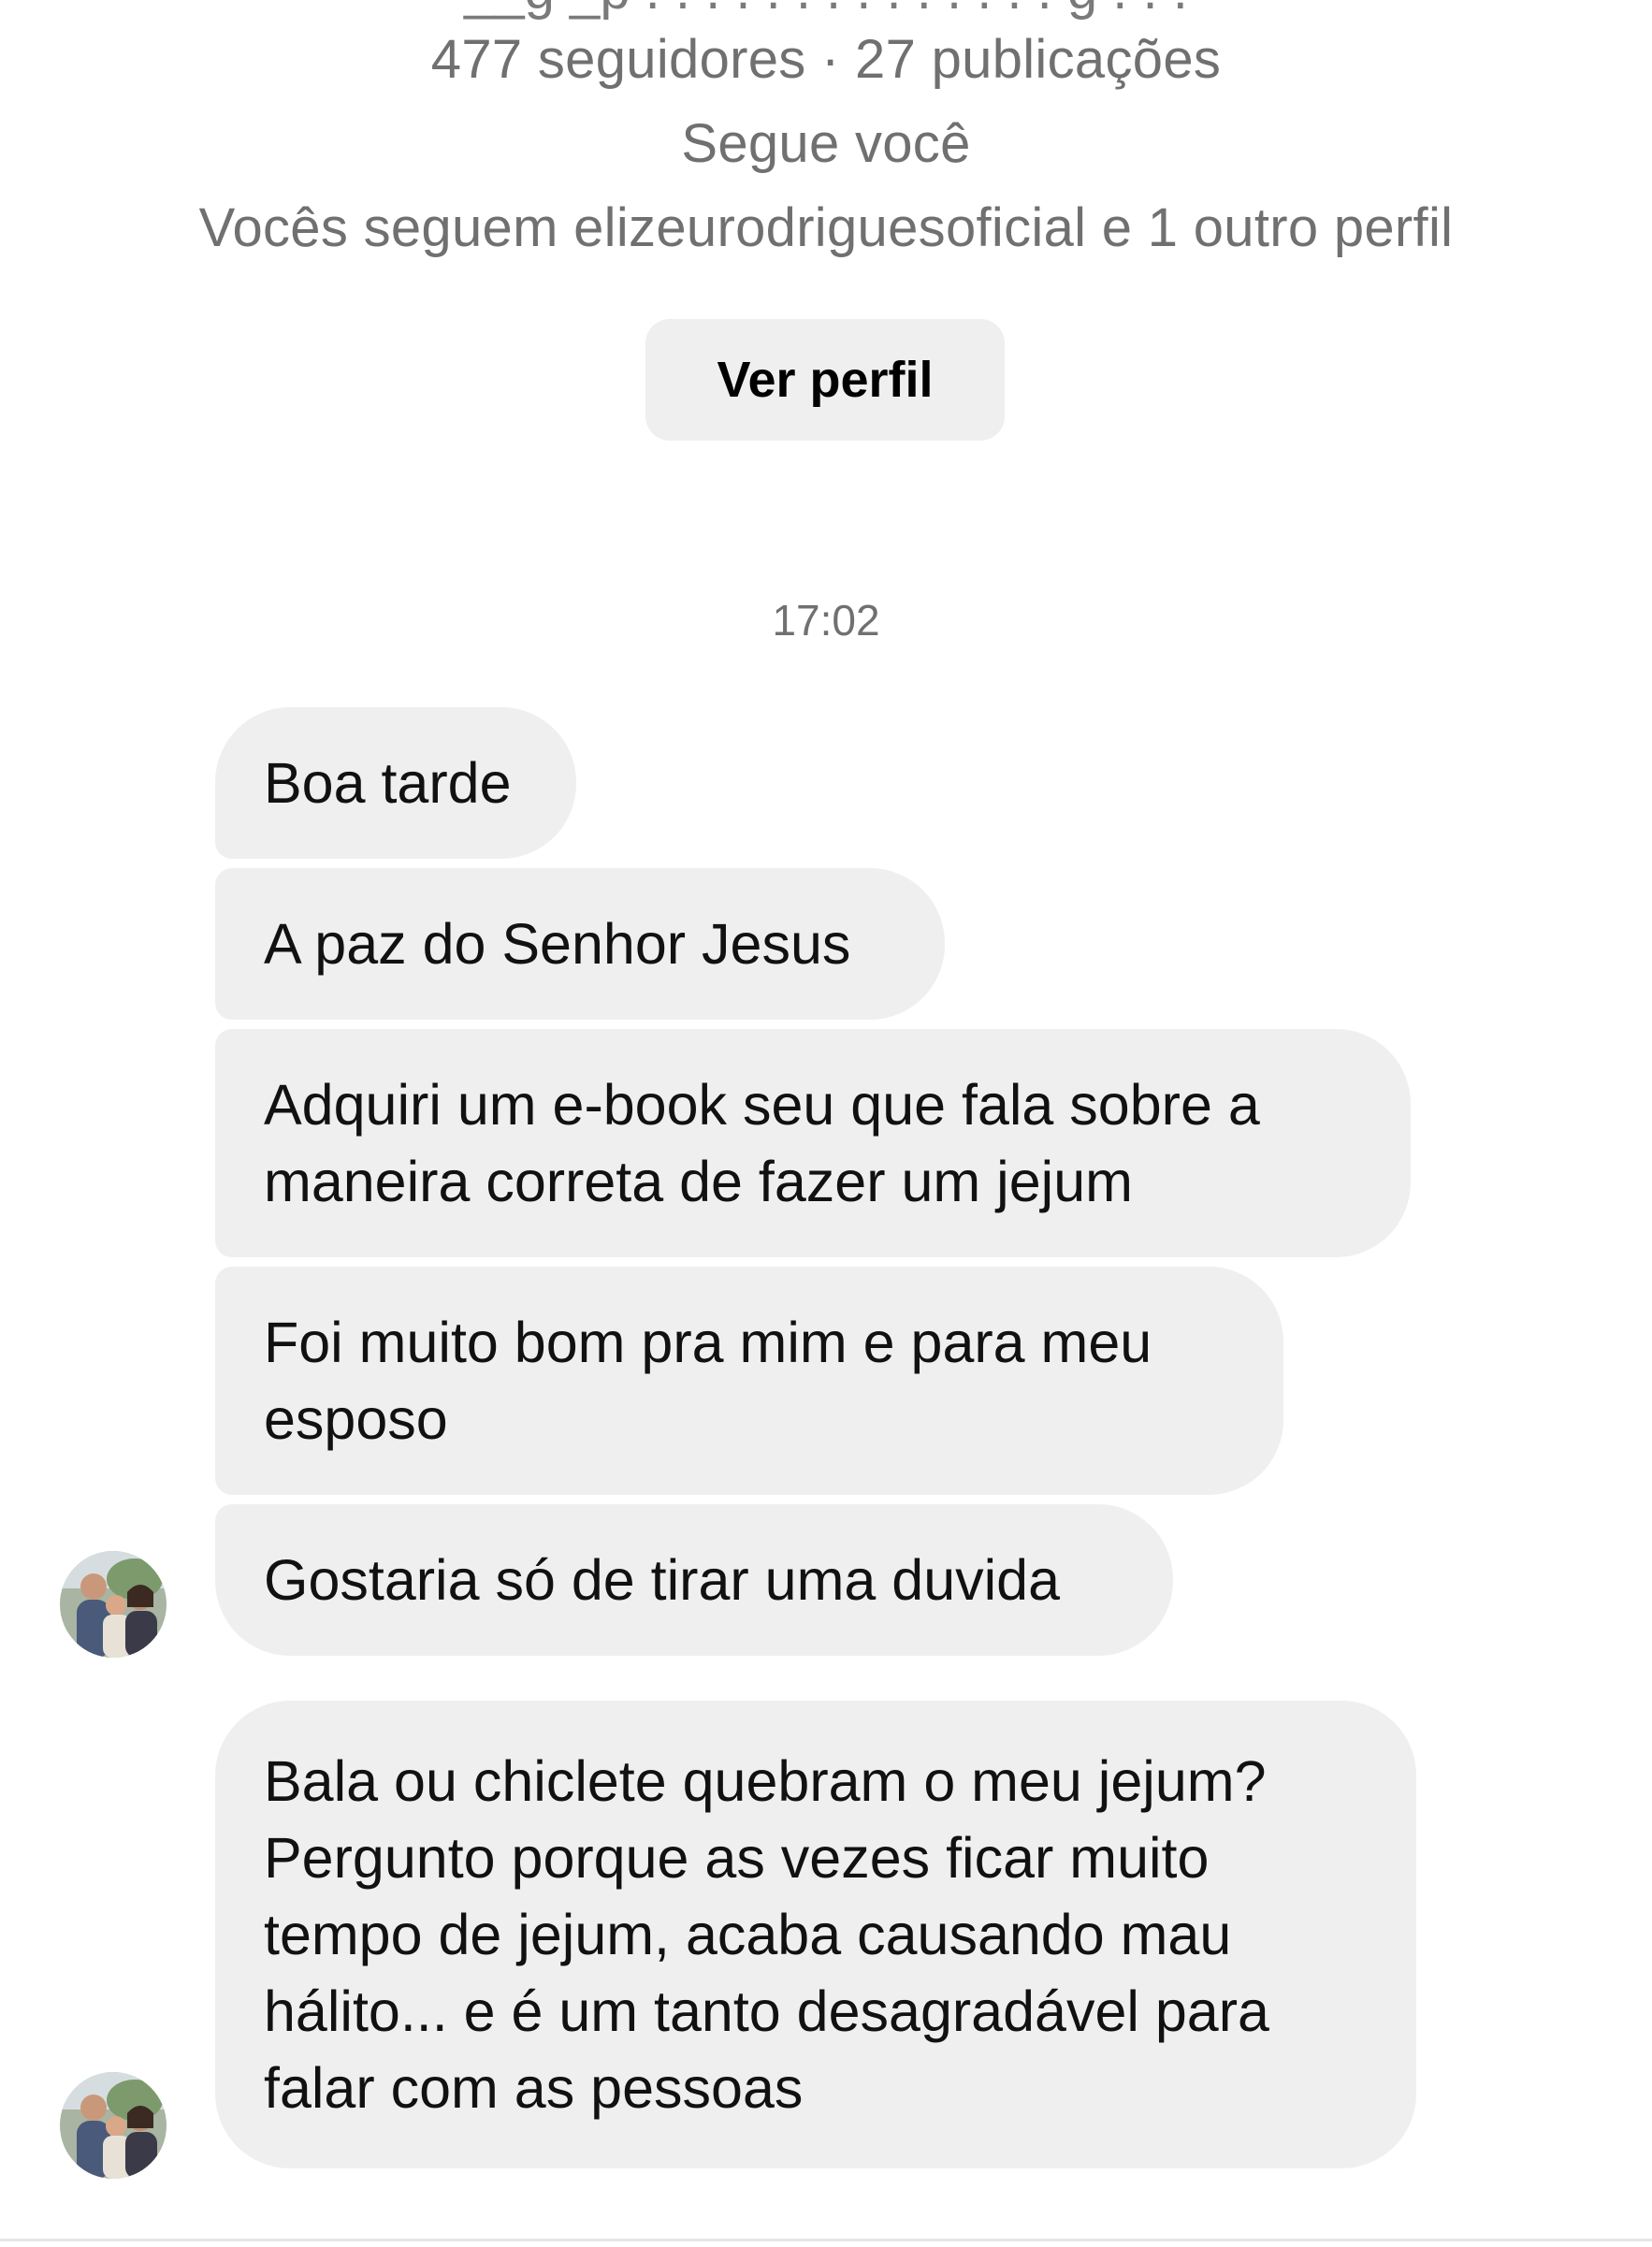 The height and width of the screenshot is (2247, 1652). I want to click on message-bubble: Boa tarde, so click(395, 783).